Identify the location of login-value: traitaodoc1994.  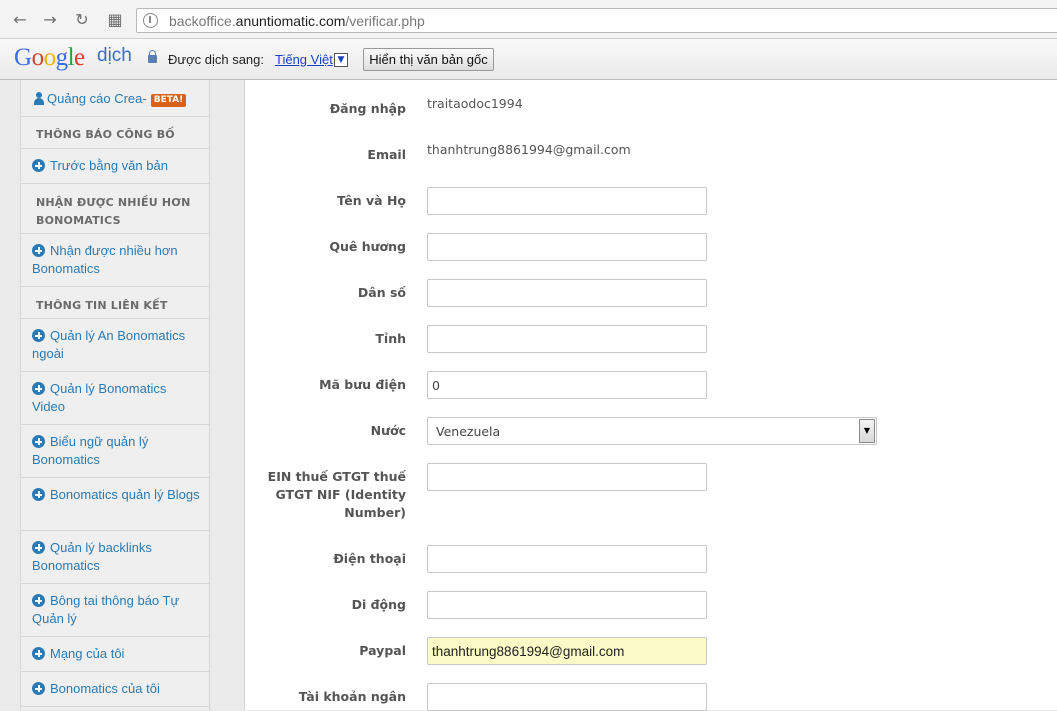
(475, 103).